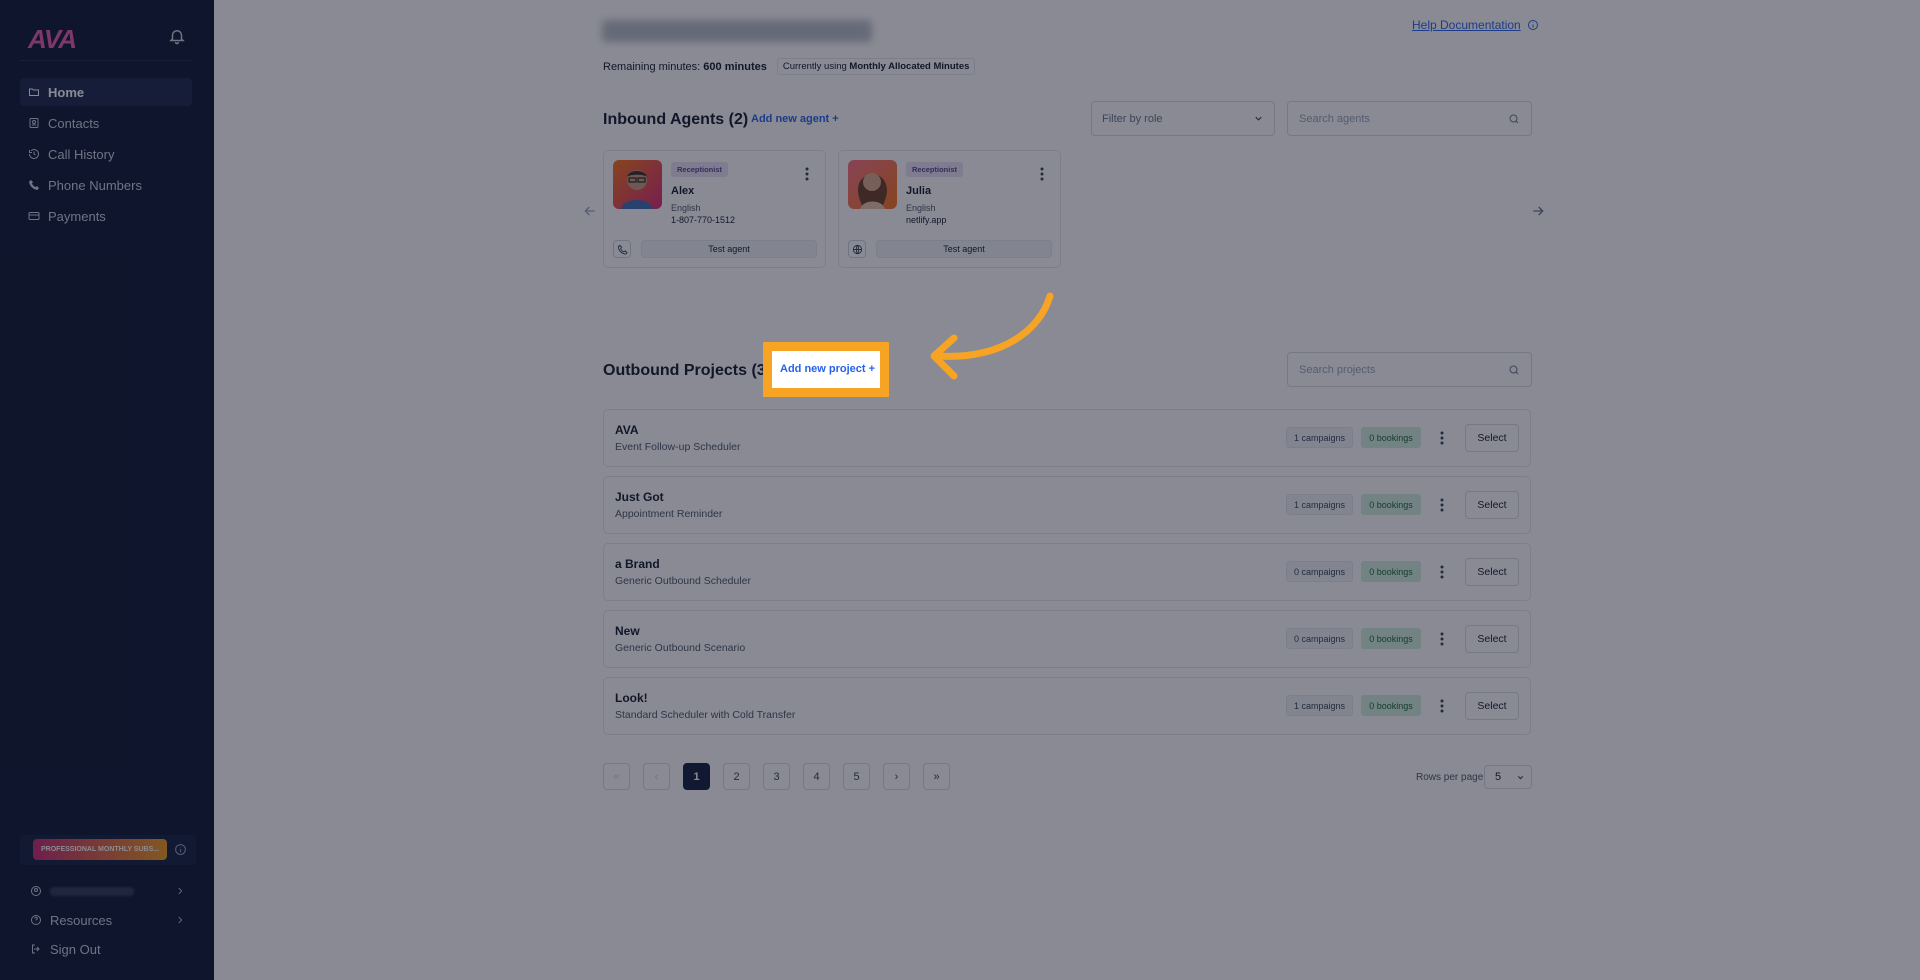  I want to click on user-menu, so click(108, 891).